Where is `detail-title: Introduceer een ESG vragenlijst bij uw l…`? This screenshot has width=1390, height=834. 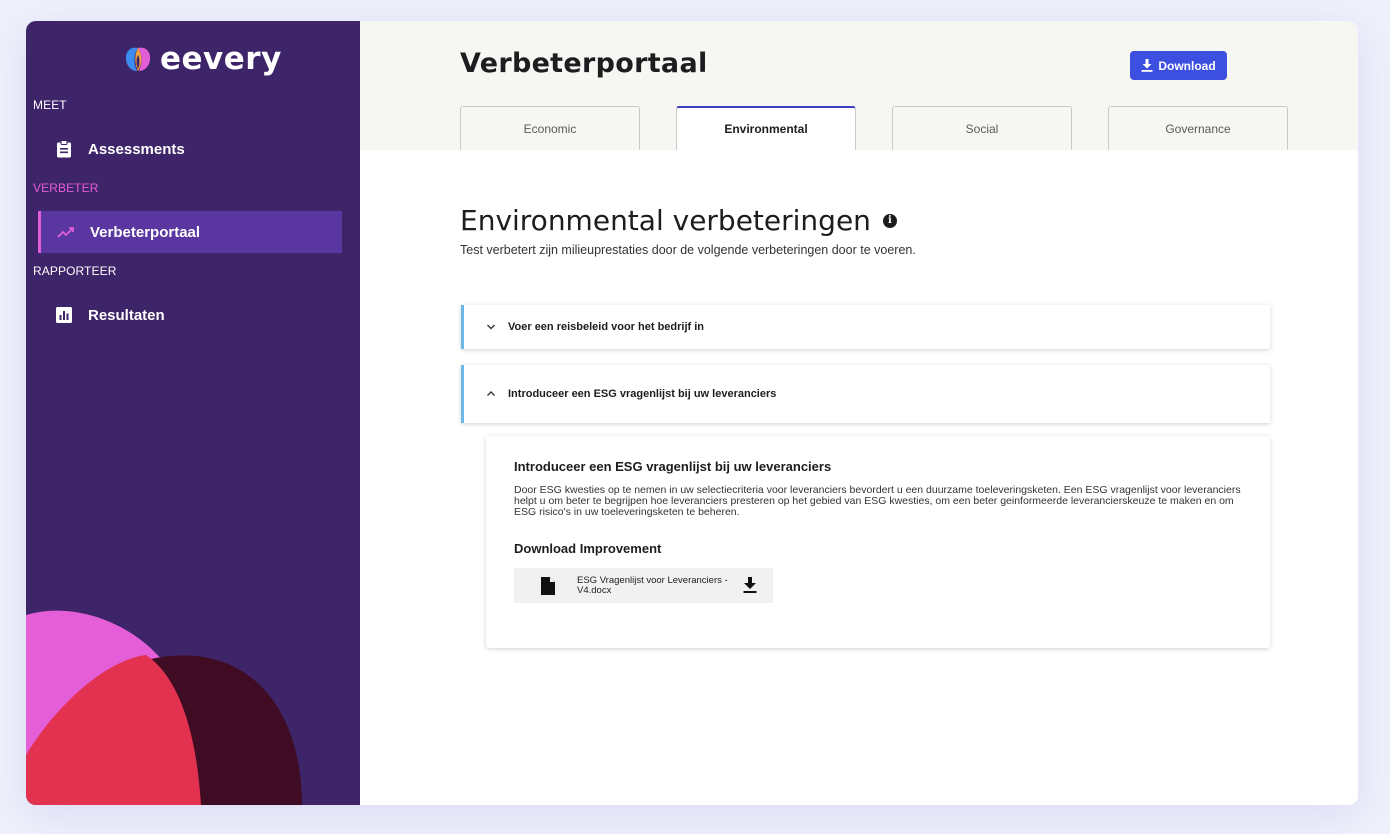 detail-title: Introduceer een ESG vragenlijst bij uw l… is located at coordinates (673, 466).